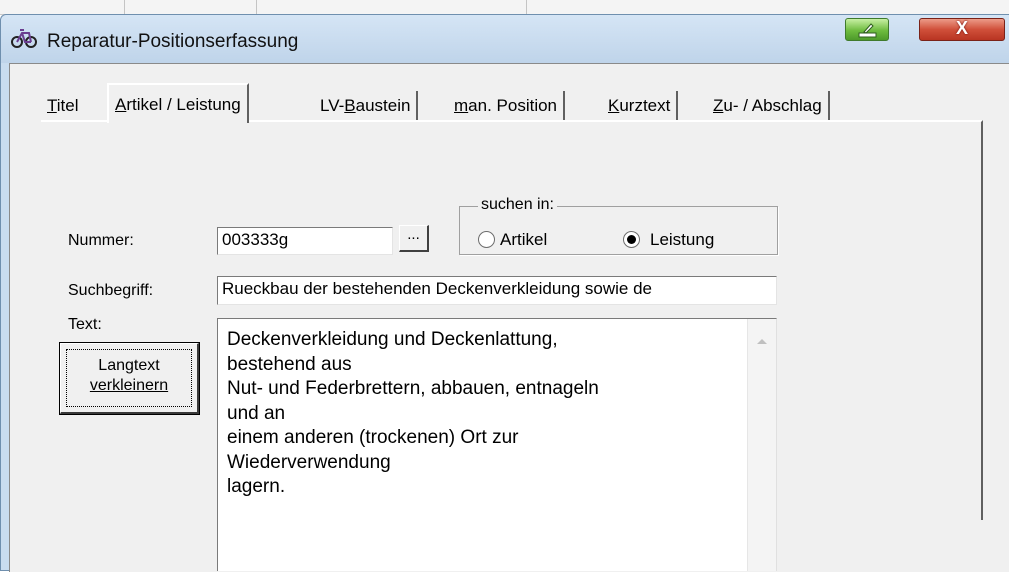 This screenshot has width=1009, height=572. I want to click on nummer-field: 003333g, so click(305, 241).